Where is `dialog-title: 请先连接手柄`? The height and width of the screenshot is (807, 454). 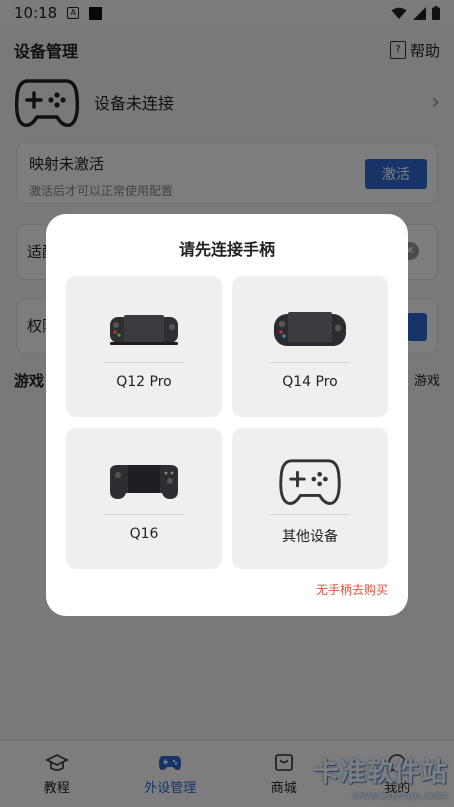
dialog-title: 请先连接手柄 is located at coordinates (226, 249).